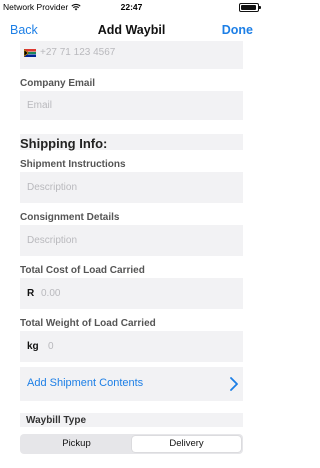 The image size is (320, 468). What do you see at coordinates (58, 83) in the screenshot?
I see `company-email-label: Company Email` at bounding box center [58, 83].